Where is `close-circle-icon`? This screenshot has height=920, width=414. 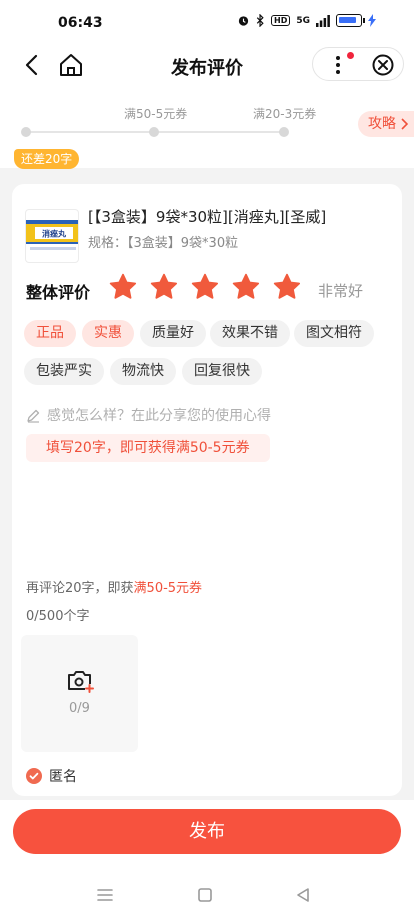
close-circle-icon is located at coordinates (383, 65).